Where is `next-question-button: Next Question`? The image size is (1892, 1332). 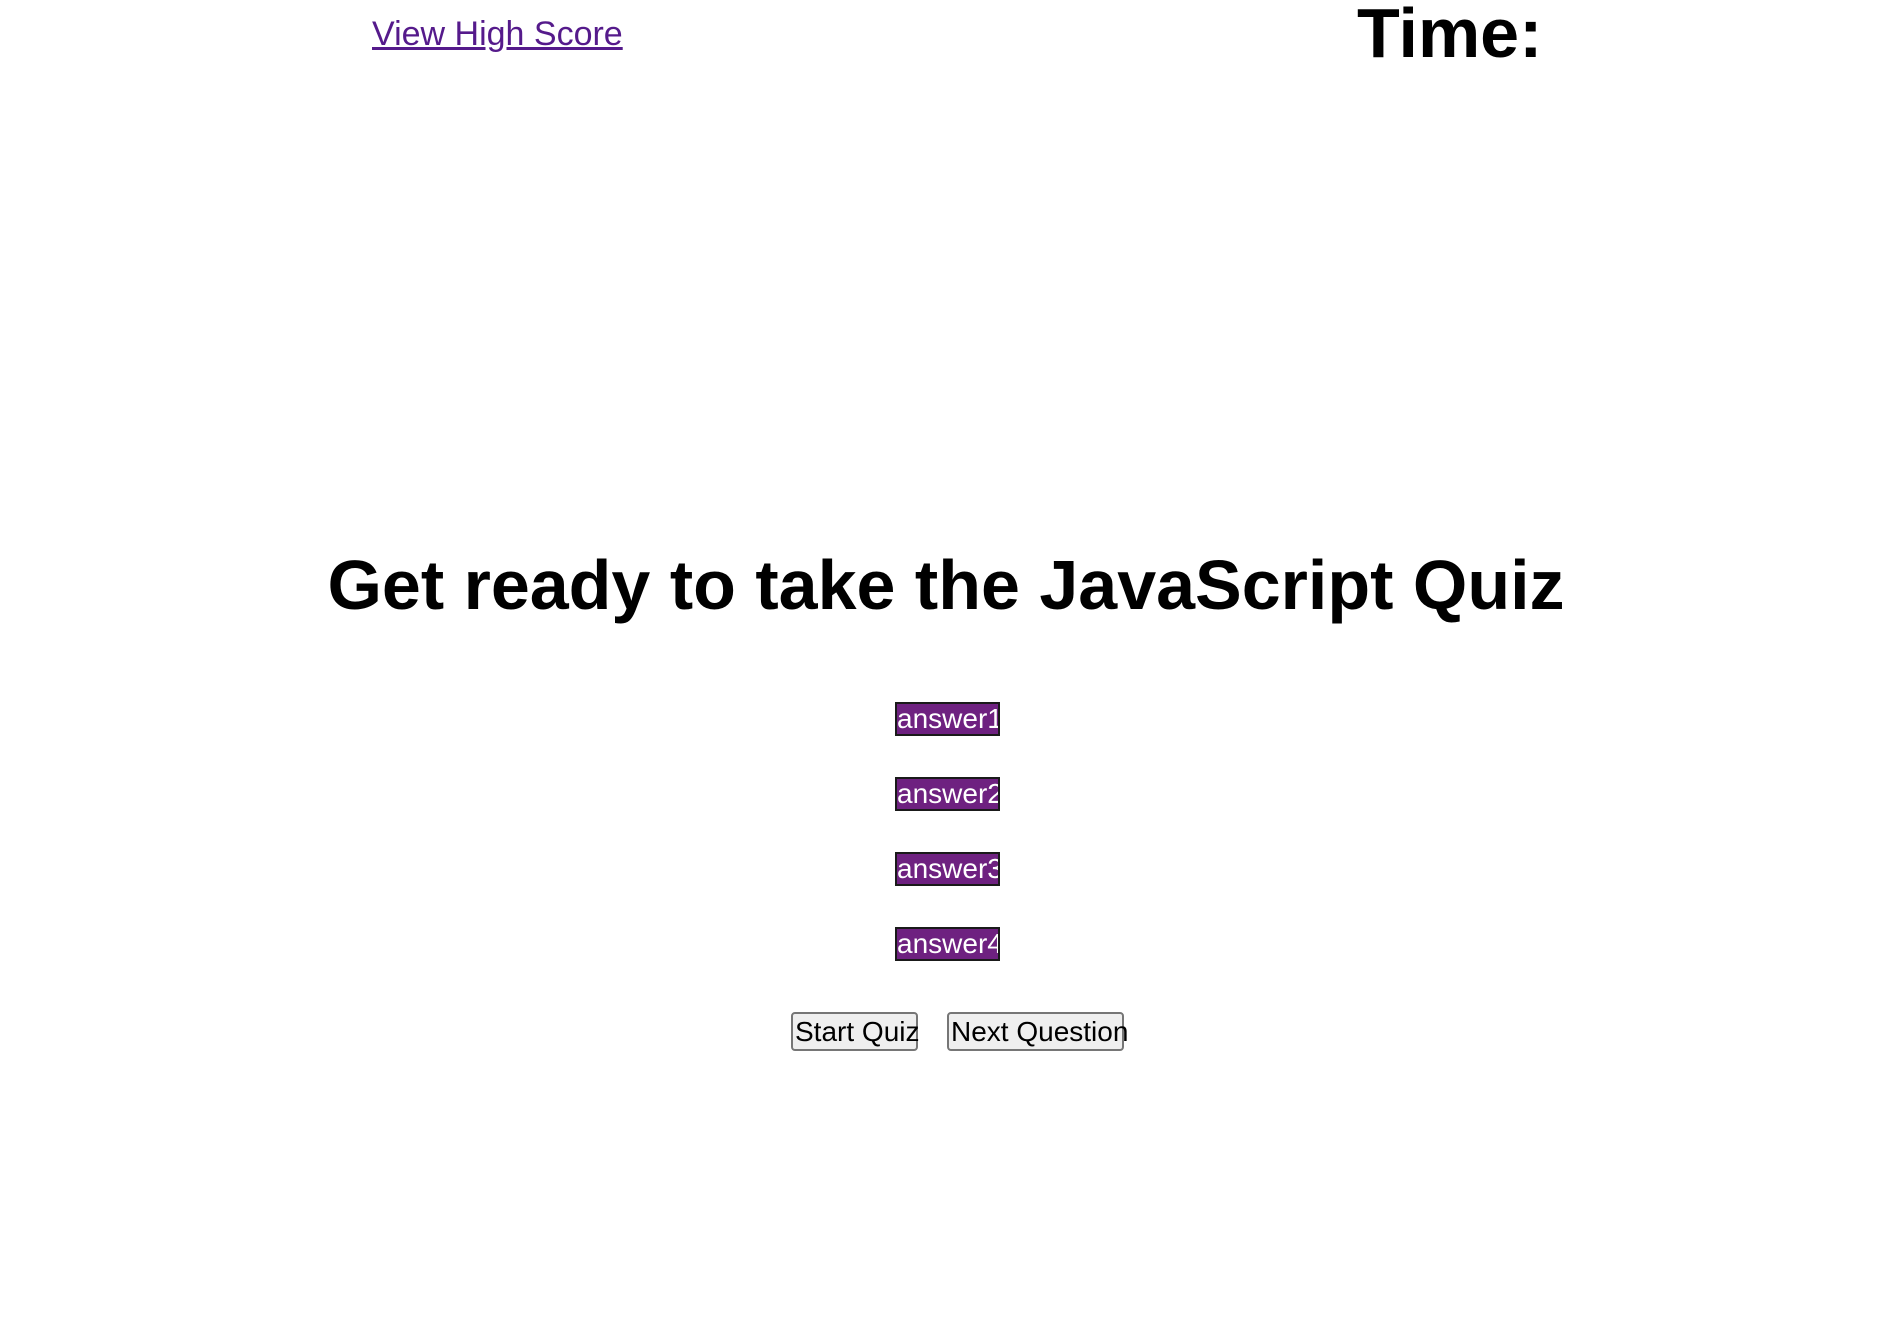 next-question-button: Next Question is located at coordinates (1037, 1031).